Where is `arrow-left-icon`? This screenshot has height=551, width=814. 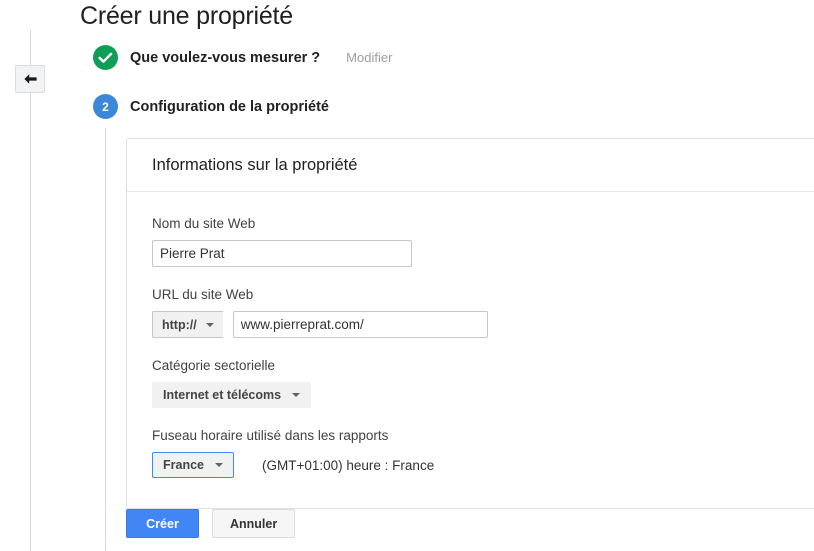
arrow-left-icon is located at coordinates (30, 79).